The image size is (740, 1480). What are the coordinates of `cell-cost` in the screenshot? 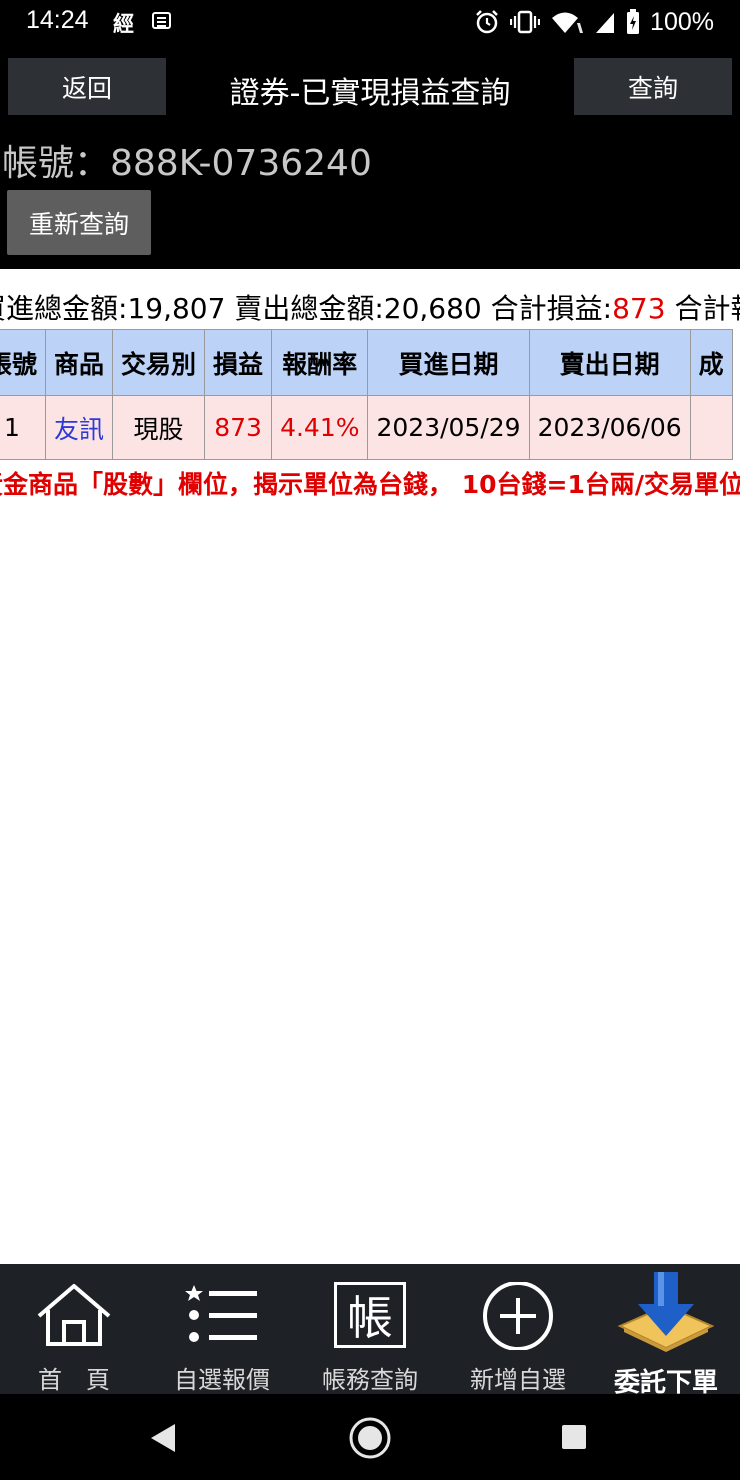 It's located at (711, 427).